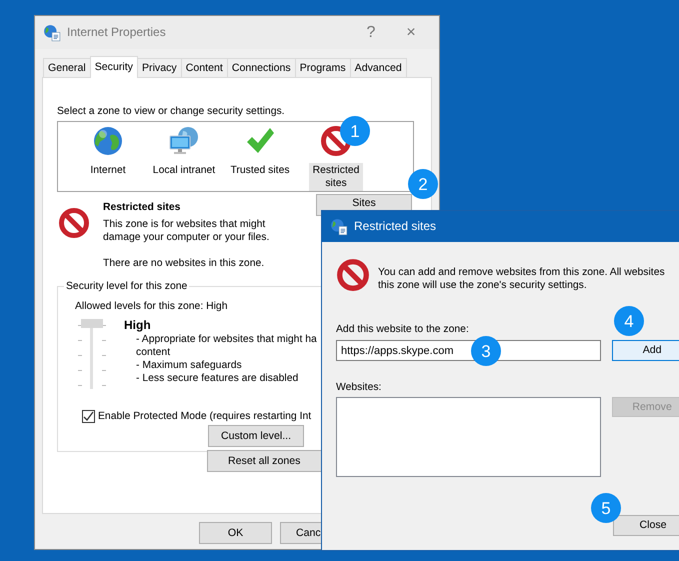 This screenshot has width=679, height=561. I want to click on zone-note: There are no websites in this zone., so click(184, 263).